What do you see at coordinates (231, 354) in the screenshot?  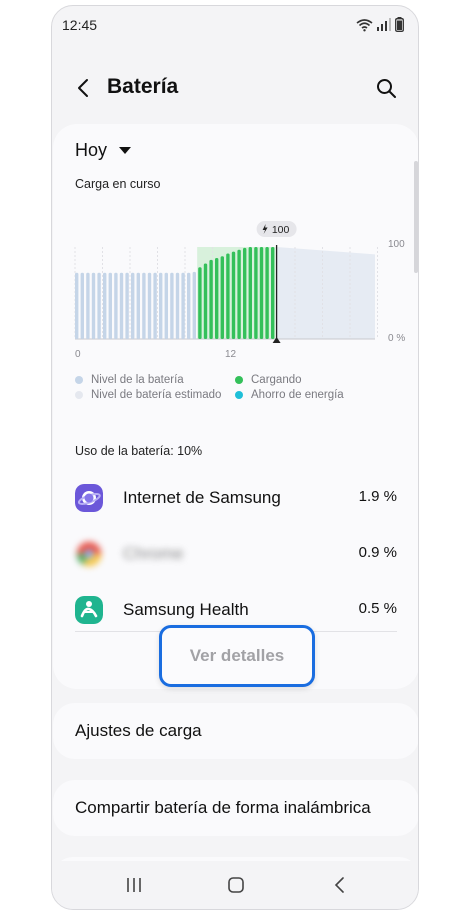 I see `x-tick-label: 12` at bounding box center [231, 354].